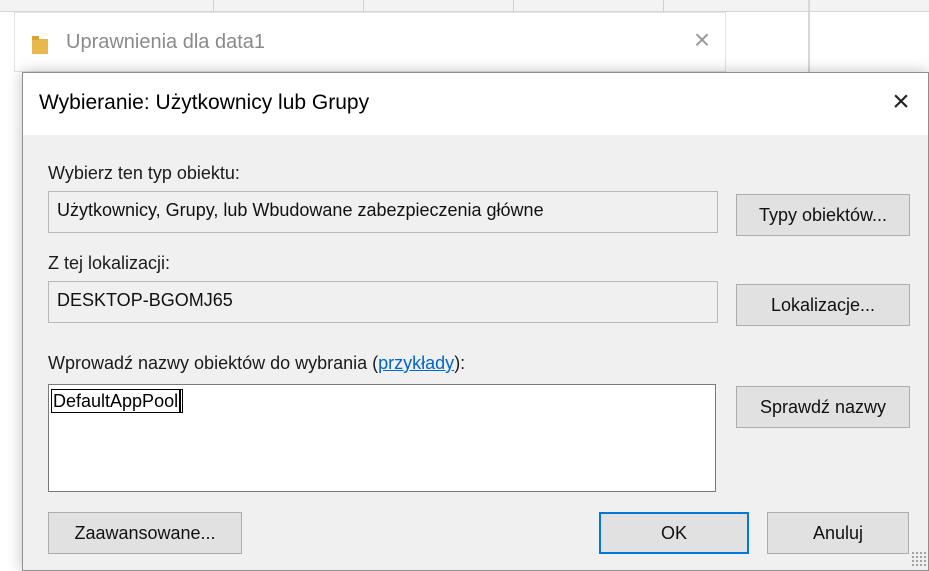 Image resolution: width=929 pixels, height=571 pixels. I want to click on object-name-token: DefaultAppPool, so click(117, 401).